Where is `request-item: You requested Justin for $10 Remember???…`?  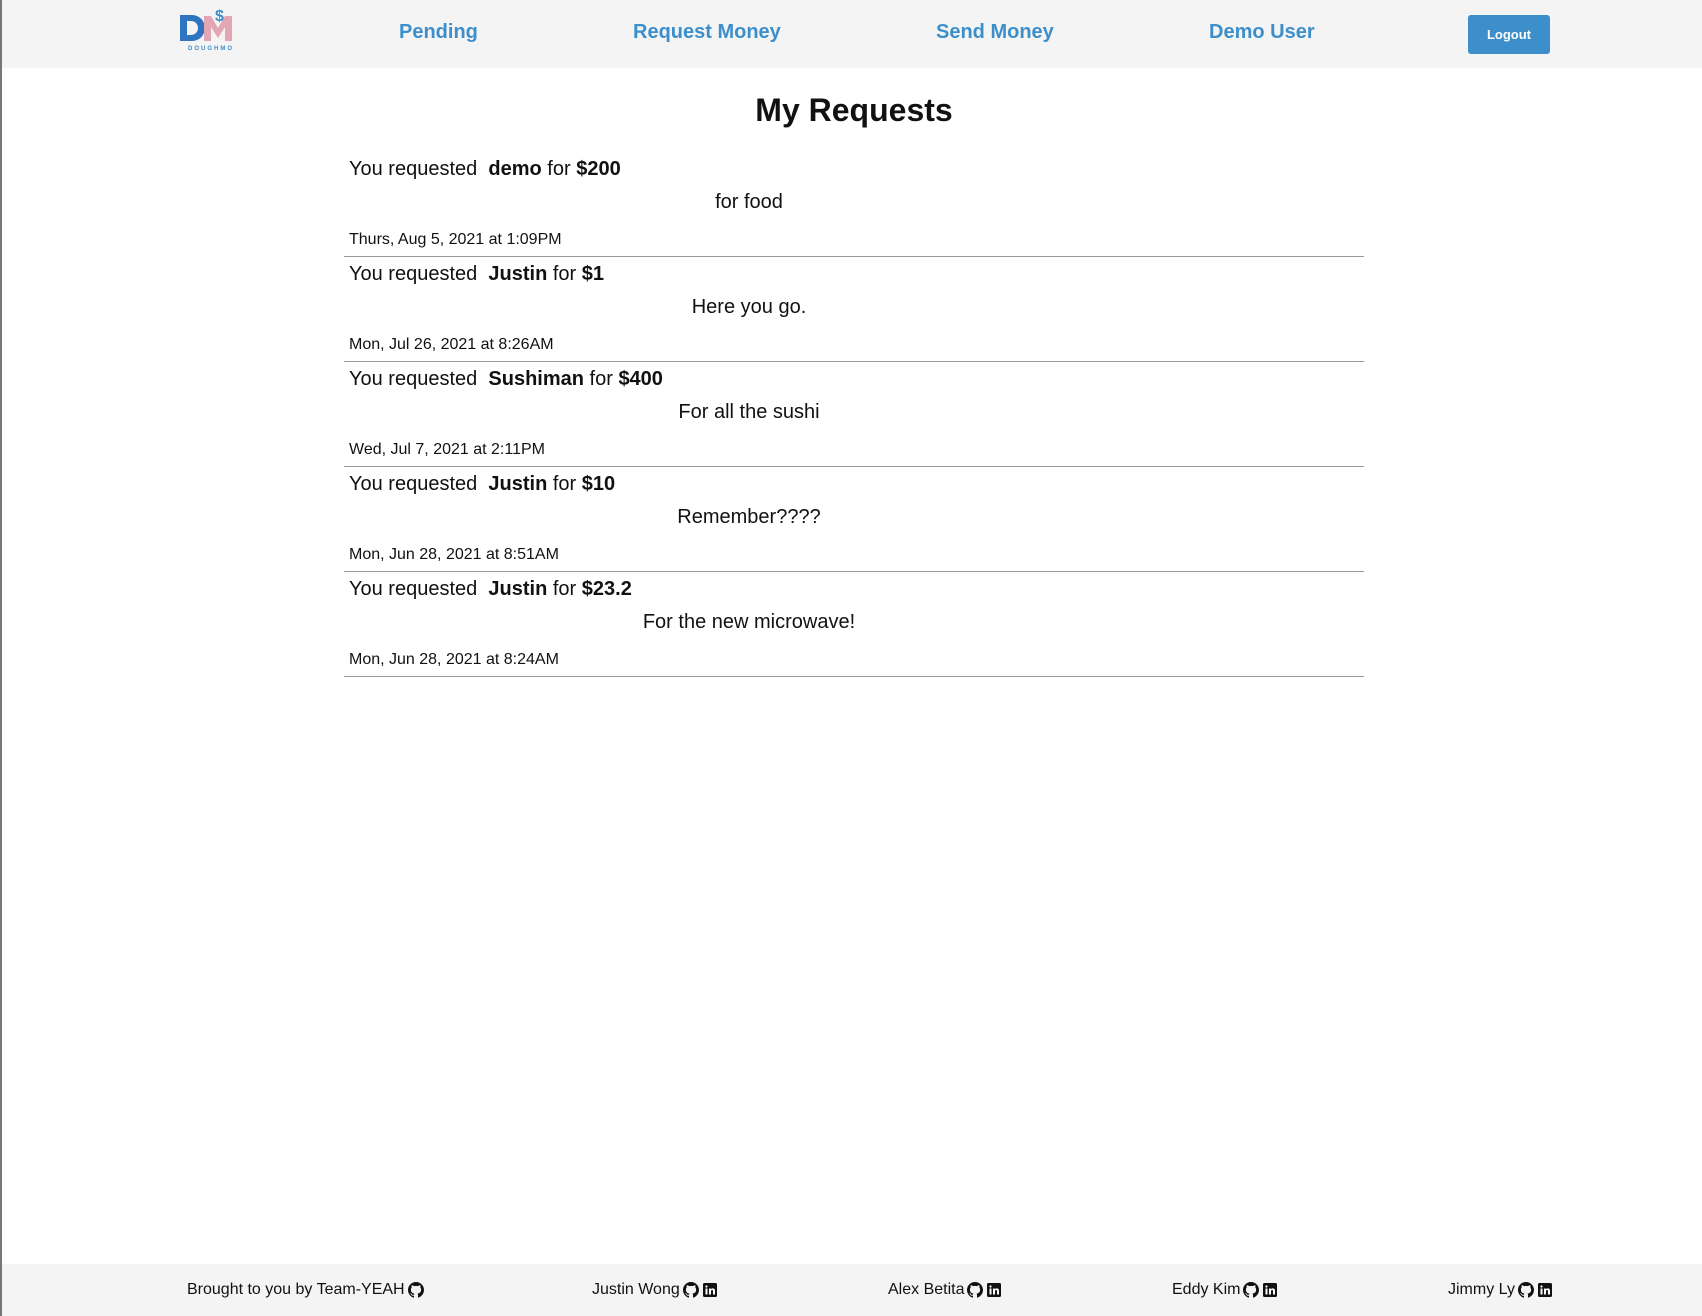
request-item: You requested Justin for $10 Remember???… is located at coordinates (854, 519).